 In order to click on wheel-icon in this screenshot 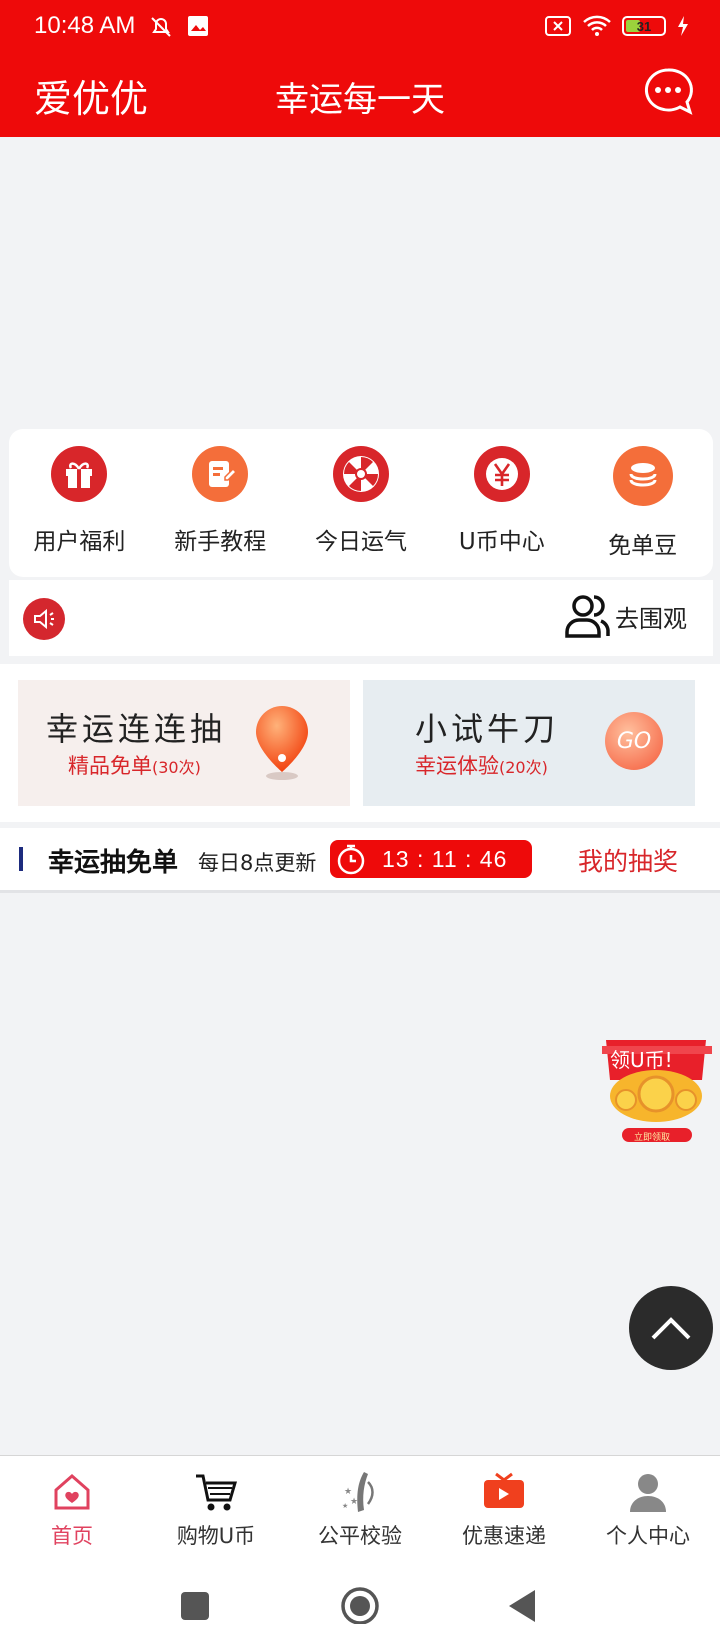, I will do `click(360, 474)`.